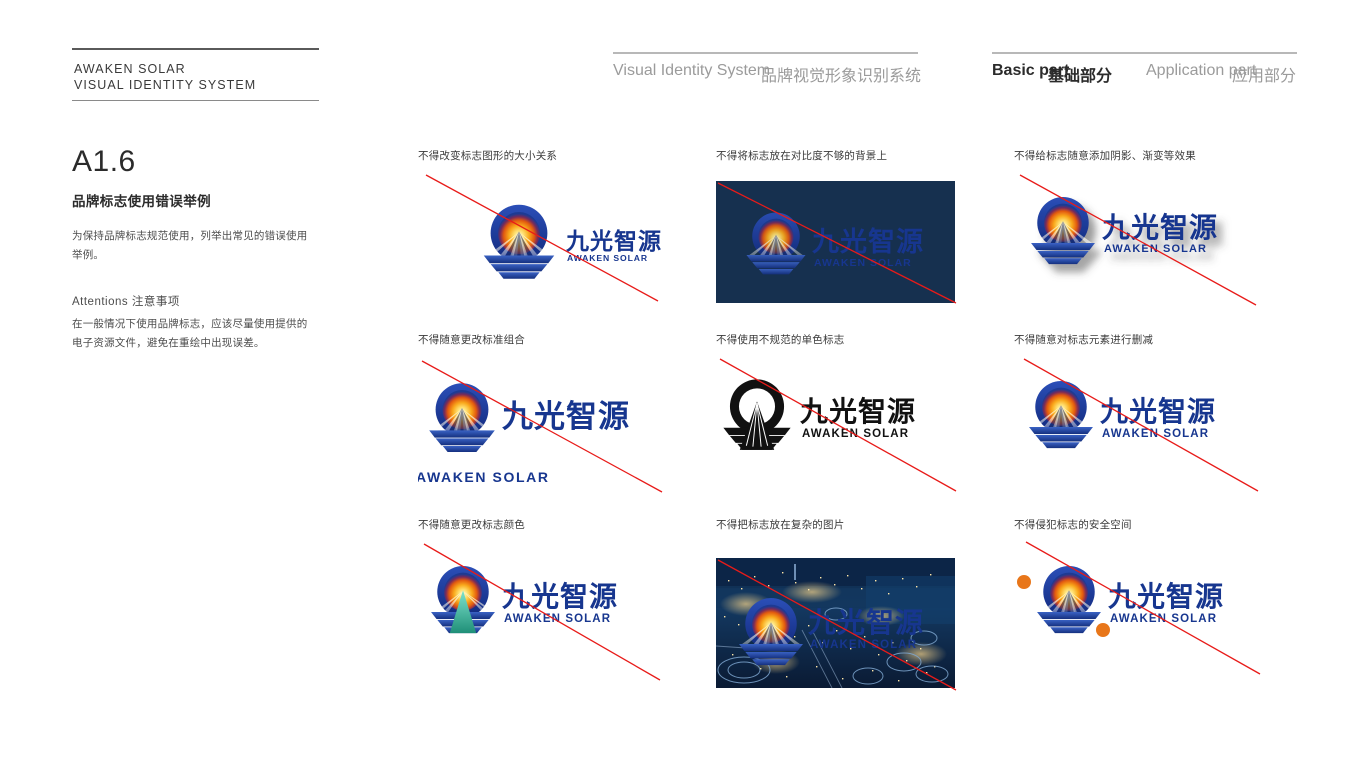  I want to click on example-caption: 不得给标志随意添加阴影、渐变等效果, so click(1105, 156).